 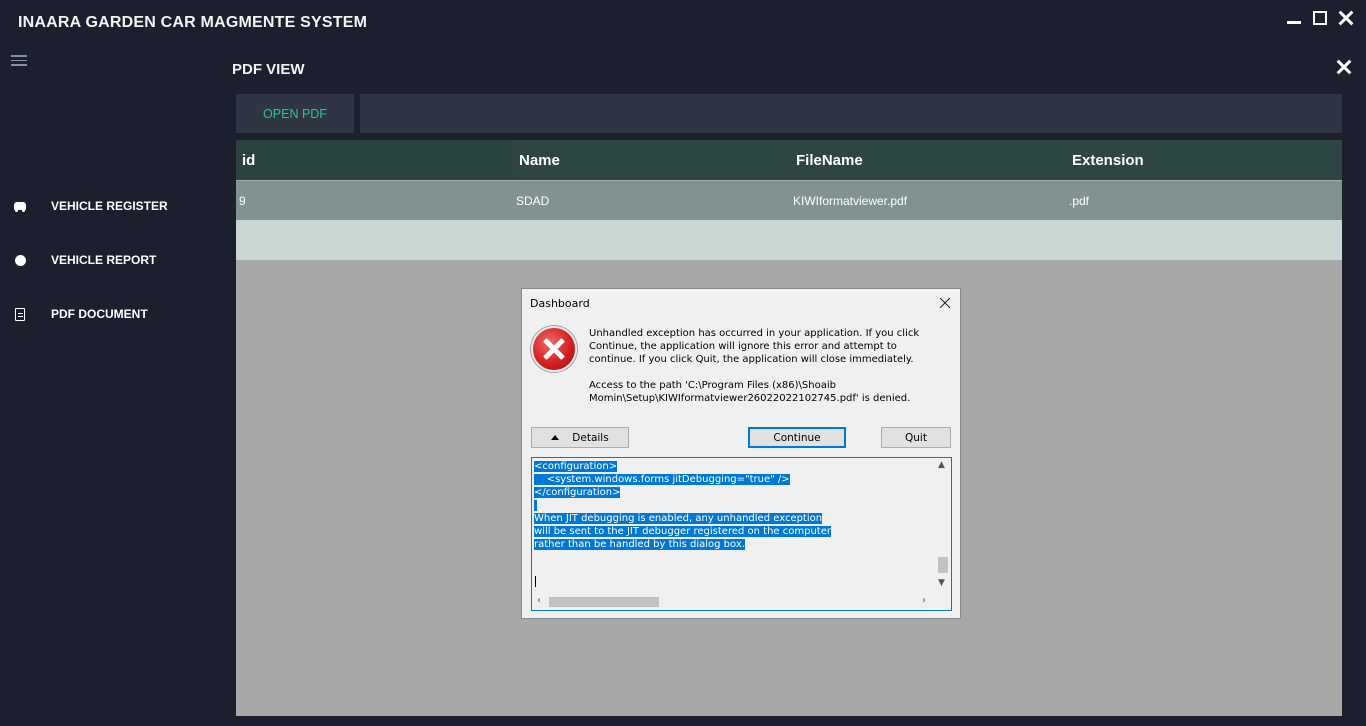 I want to click on chevron-up-icon, so click(x=555, y=437).